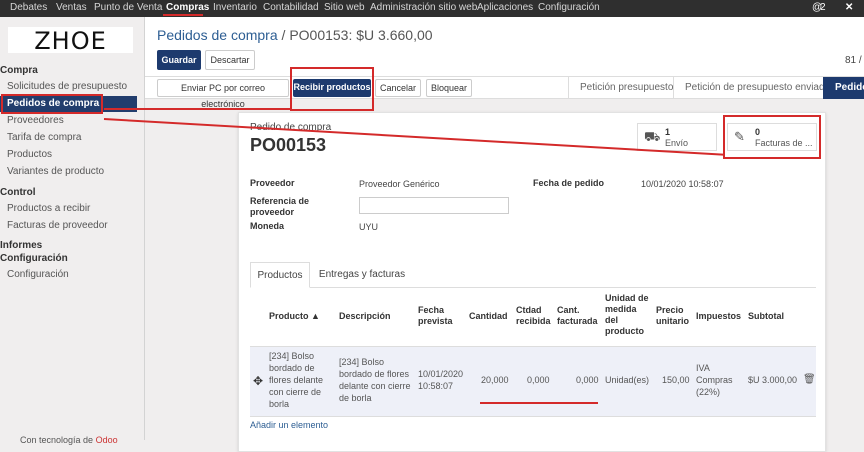  I want to click on nav-contabilidad: Contabilidad, so click(291, 7).